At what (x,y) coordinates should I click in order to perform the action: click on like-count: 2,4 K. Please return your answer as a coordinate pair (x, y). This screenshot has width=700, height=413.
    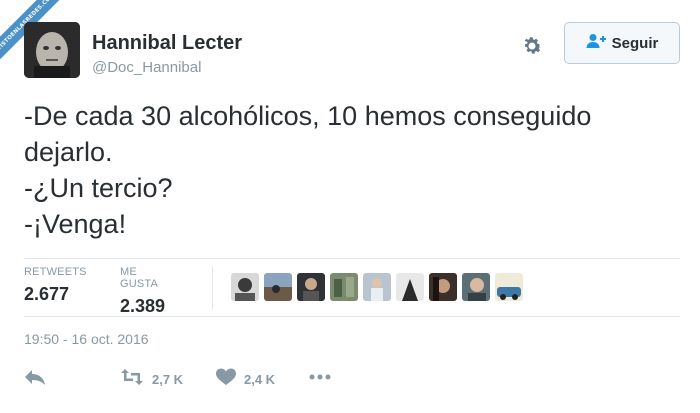
    Looking at the image, I should click on (260, 379).